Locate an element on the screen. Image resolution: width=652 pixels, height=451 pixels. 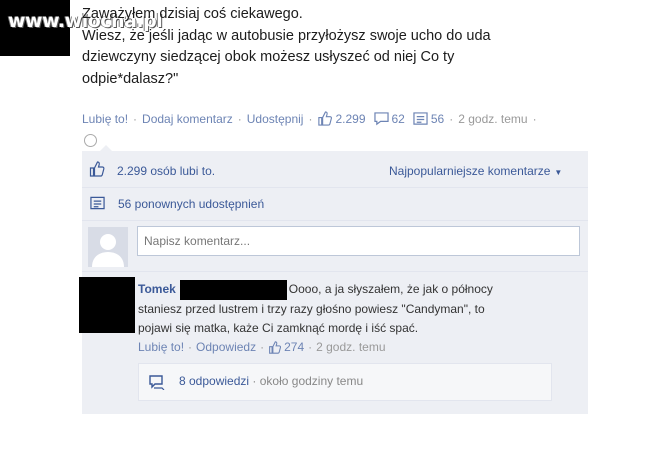
silhouette-icon is located at coordinates (108, 250).